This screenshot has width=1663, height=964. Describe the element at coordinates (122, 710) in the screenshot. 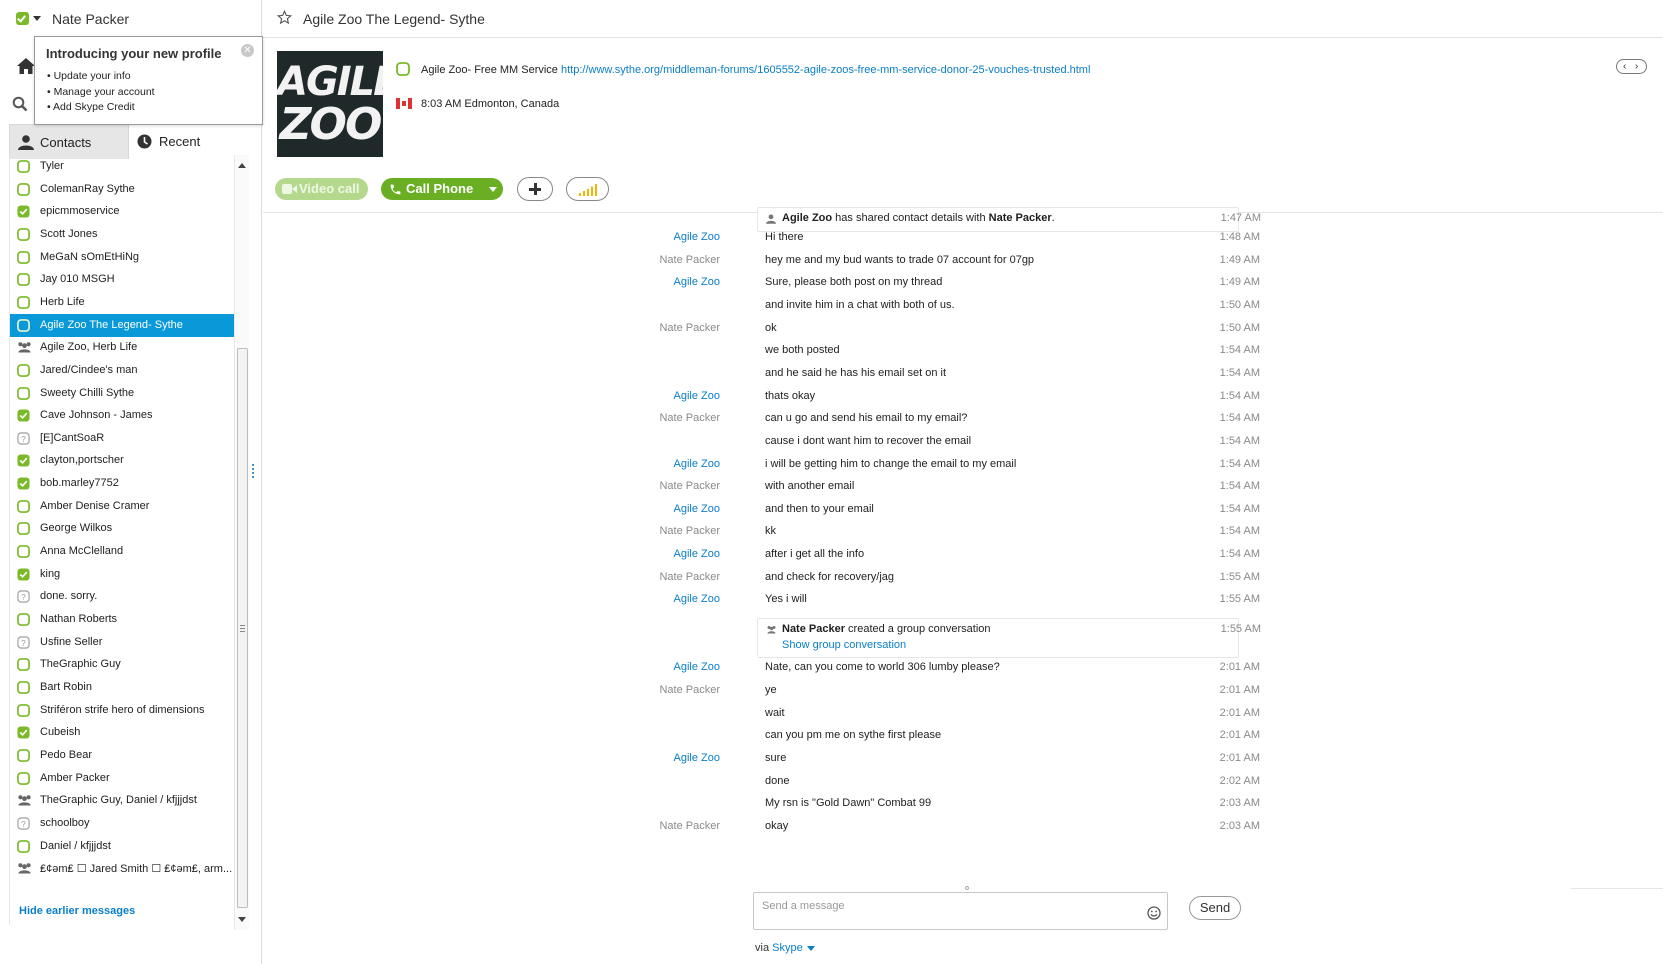

I see `contact-item: Striféron strife hero of dimensions` at that location.